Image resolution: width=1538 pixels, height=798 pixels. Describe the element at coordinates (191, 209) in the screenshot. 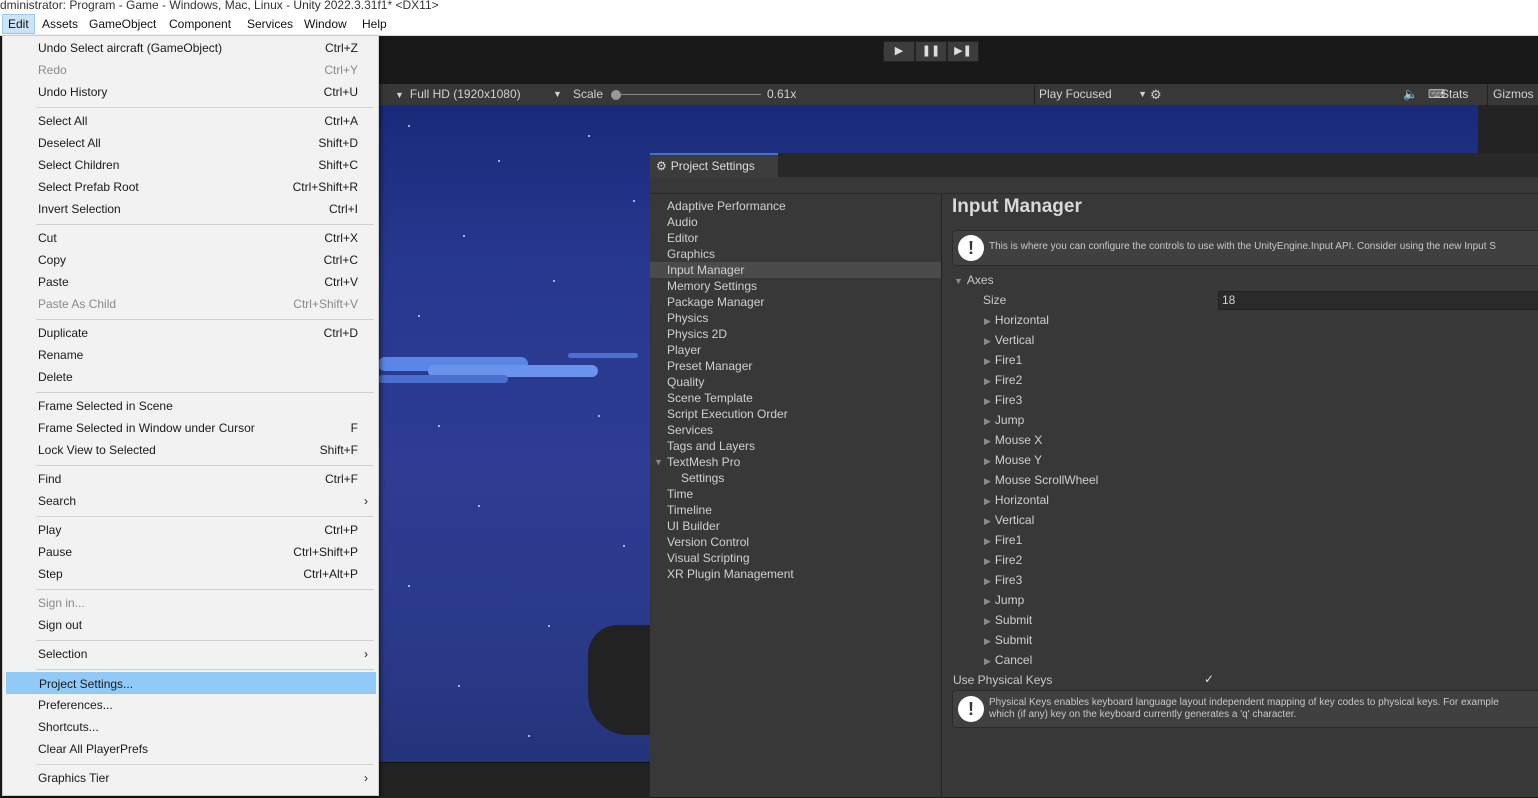

I see `menu-item-invert-selection: Invert Selection Ctrl+I` at that location.